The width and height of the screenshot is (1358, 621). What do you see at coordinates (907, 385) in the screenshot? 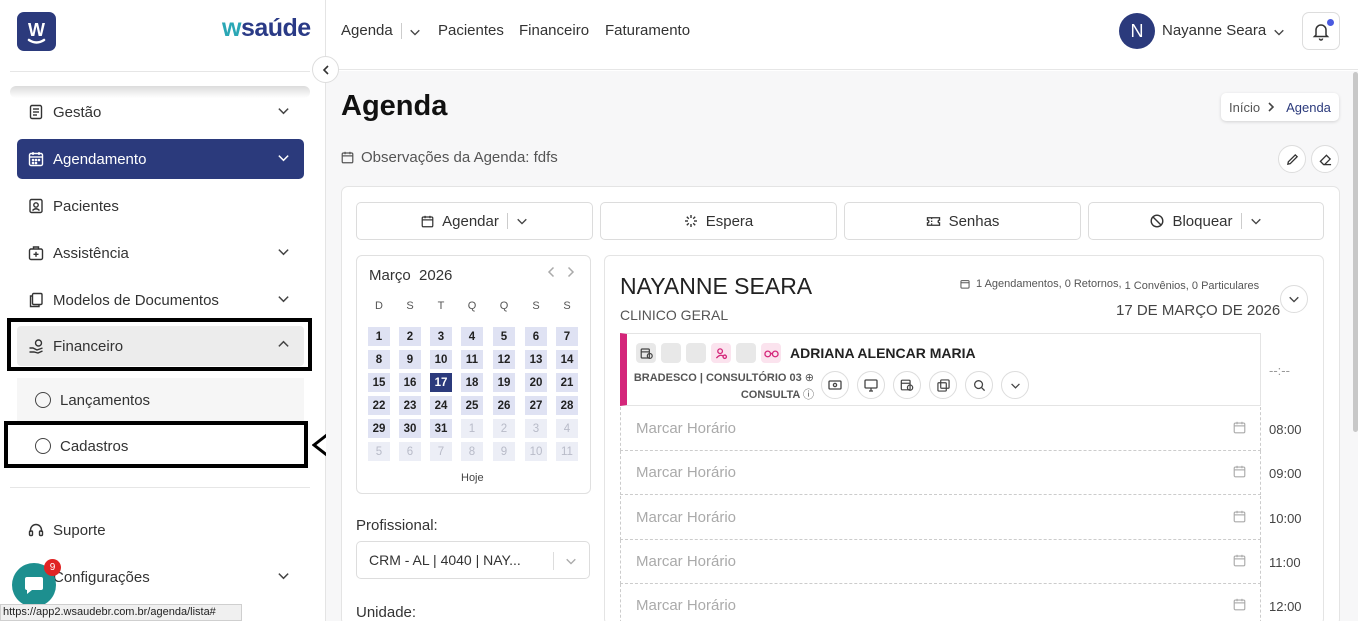
I see `reschedule-button` at bounding box center [907, 385].